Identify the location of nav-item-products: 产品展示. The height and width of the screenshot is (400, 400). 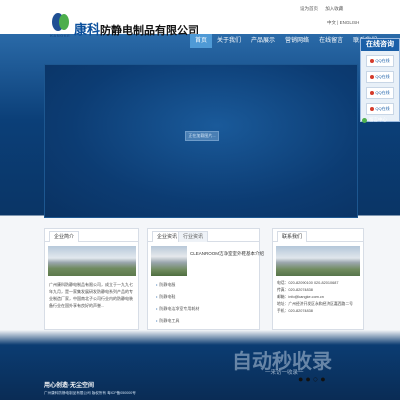
(263, 41).